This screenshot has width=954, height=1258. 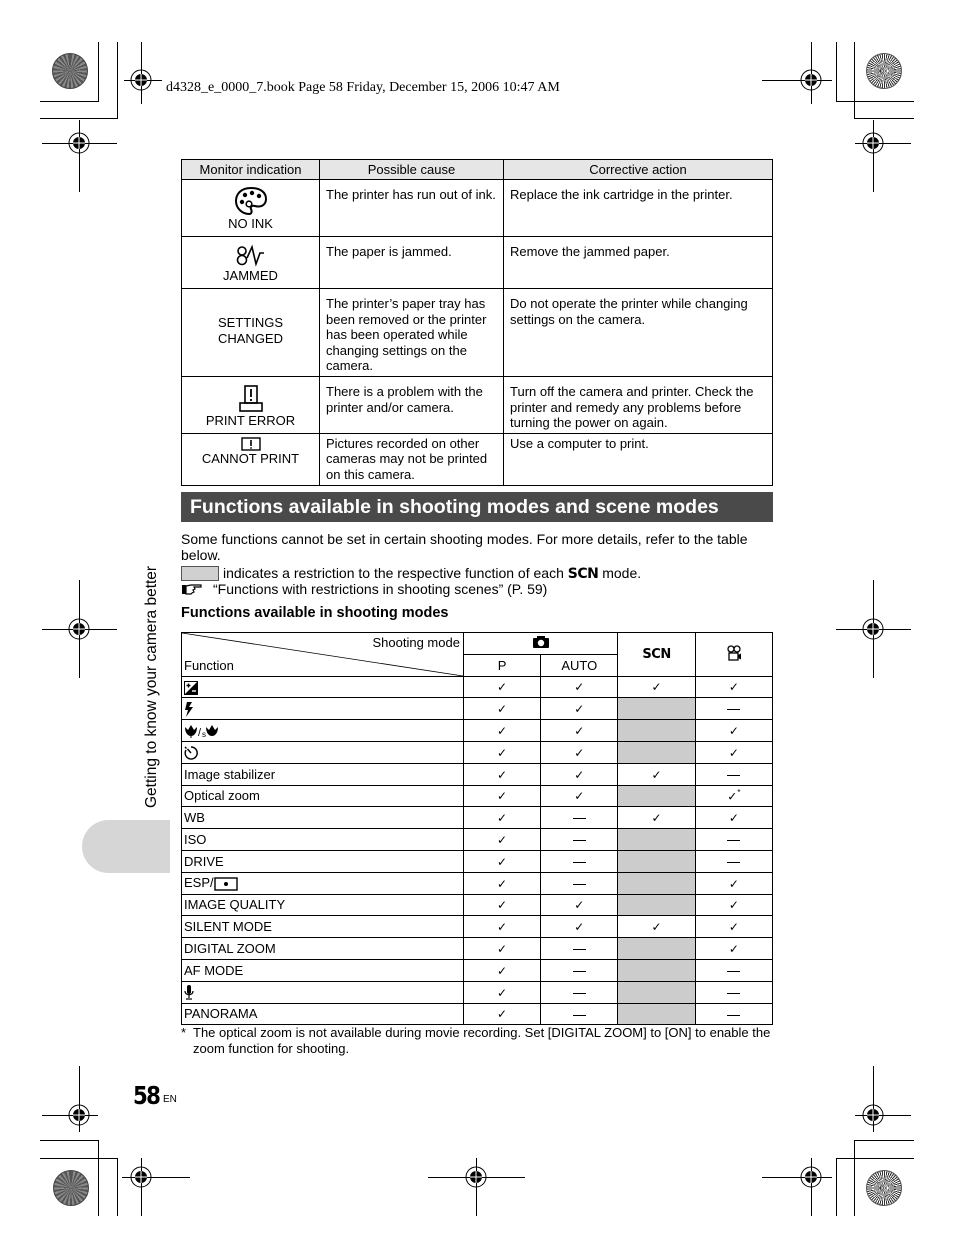 What do you see at coordinates (322, 654) in the screenshot?
I see `diagonal-header-cell: Shooting mode Function` at bounding box center [322, 654].